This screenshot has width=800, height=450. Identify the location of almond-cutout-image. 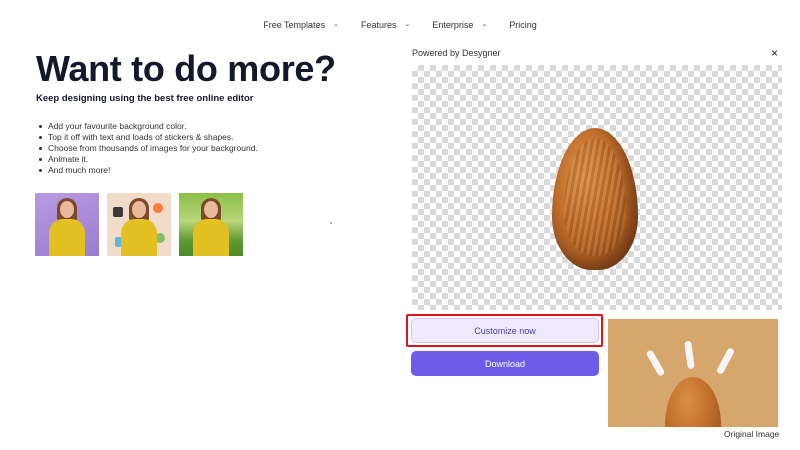
(595, 199).